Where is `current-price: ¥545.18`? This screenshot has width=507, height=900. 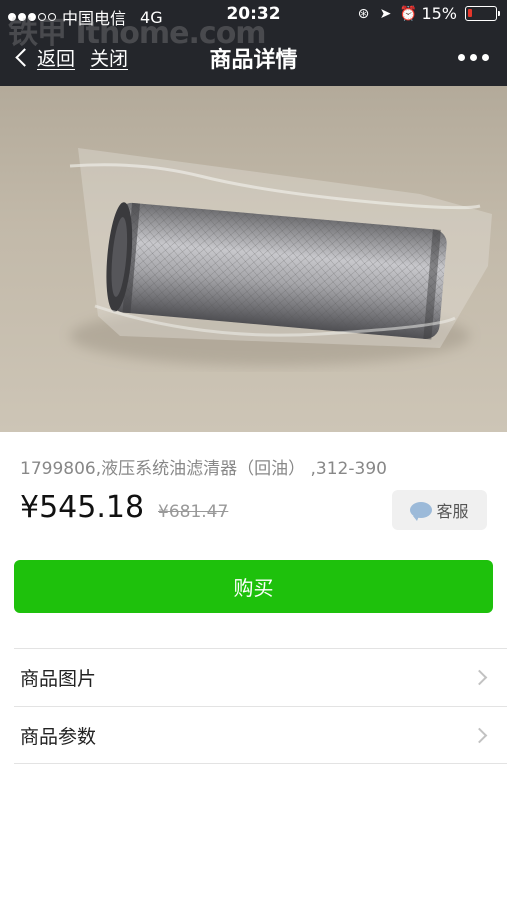
current-price: ¥545.18 is located at coordinates (82, 507).